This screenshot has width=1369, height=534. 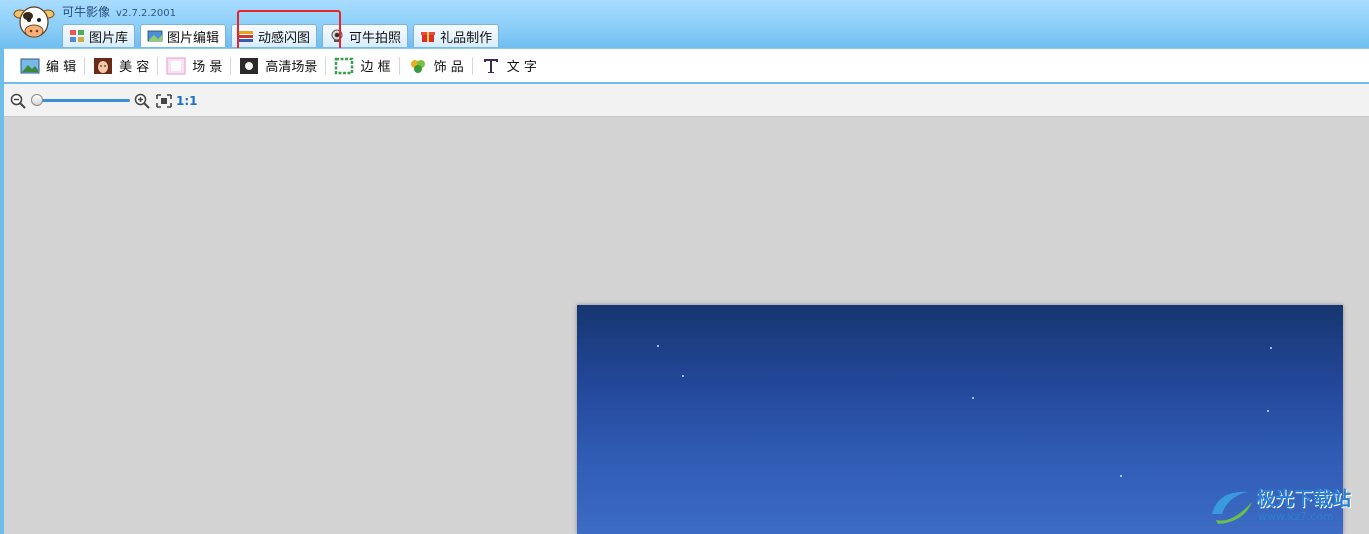 What do you see at coordinates (249, 65) in the screenshot?
I see `hd-scene-icon` at bounding box center [249, 65].